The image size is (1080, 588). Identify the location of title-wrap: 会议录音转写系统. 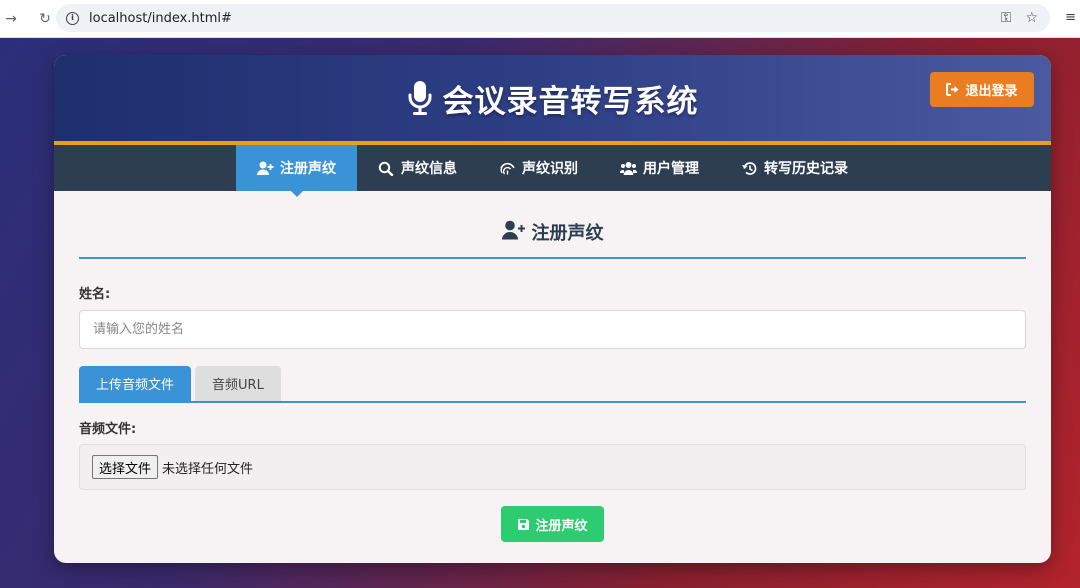
(553, 98).